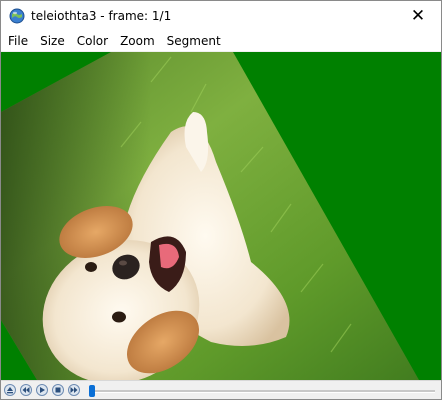 This screenshot has height=400, width=442. Describe the element at coordinates (262, 391) in the screenshot. I see `frame-slider-track` at that location.